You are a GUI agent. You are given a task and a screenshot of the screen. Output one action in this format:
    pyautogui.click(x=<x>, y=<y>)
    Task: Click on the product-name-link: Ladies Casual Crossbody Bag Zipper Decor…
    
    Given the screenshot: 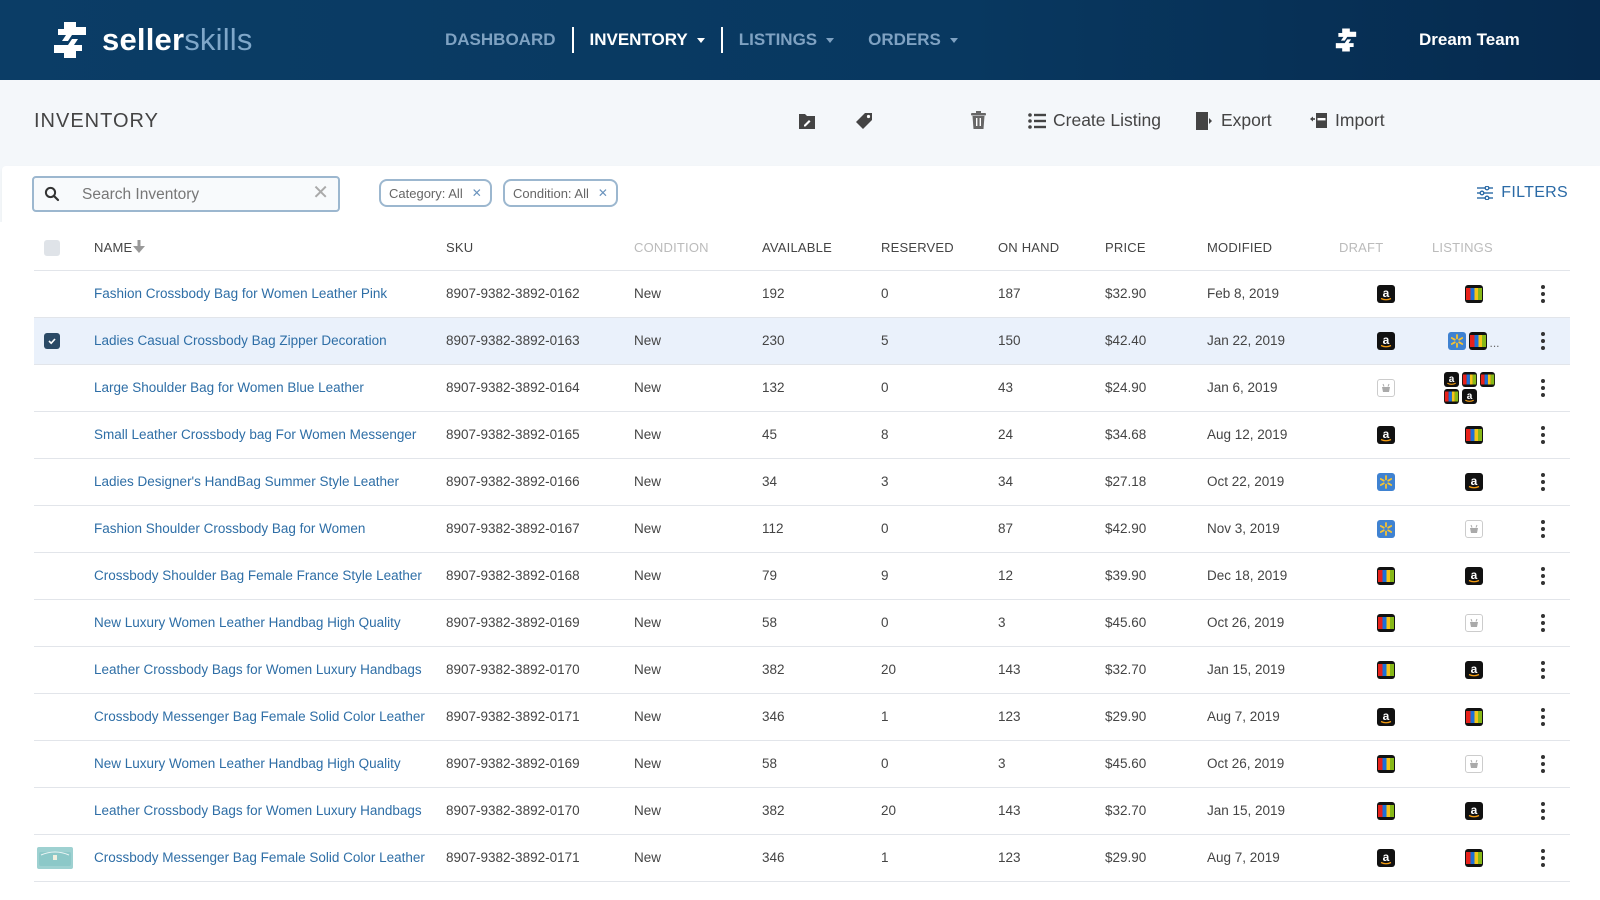 What is the action you would take?
    pyautogui.click(x=270, y=341)
    